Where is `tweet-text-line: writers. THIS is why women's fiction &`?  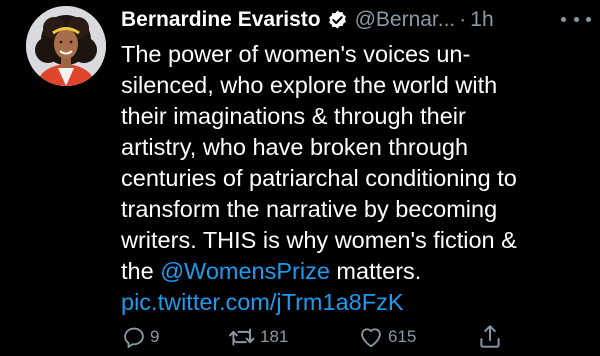 tweet-text-line: writers. THIS is why women's fiction & is located at coordinates (319, 240).